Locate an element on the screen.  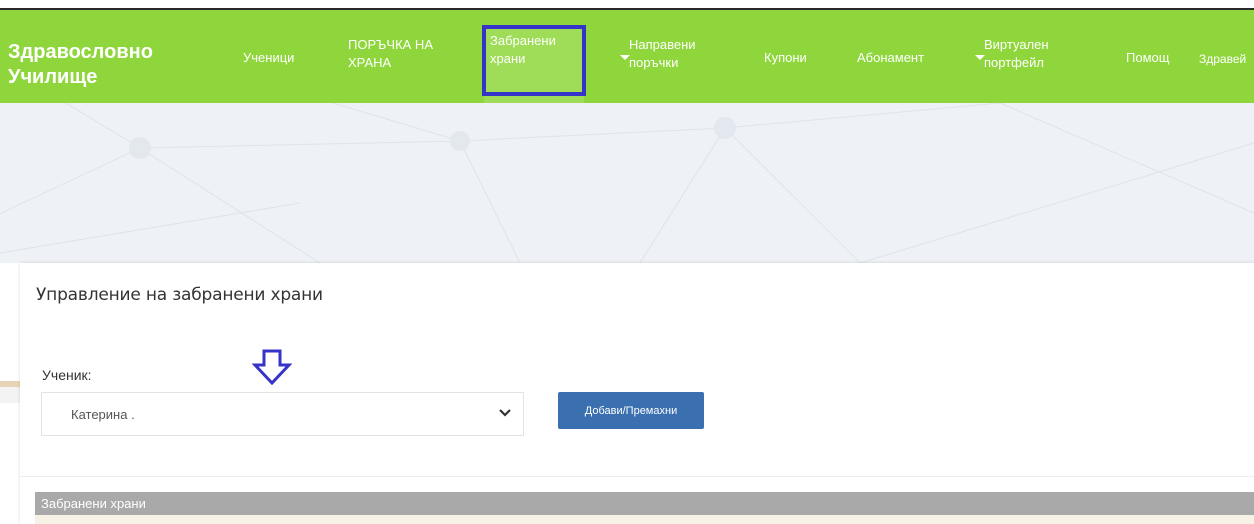
section-divider is located at coordinates (637, 476).